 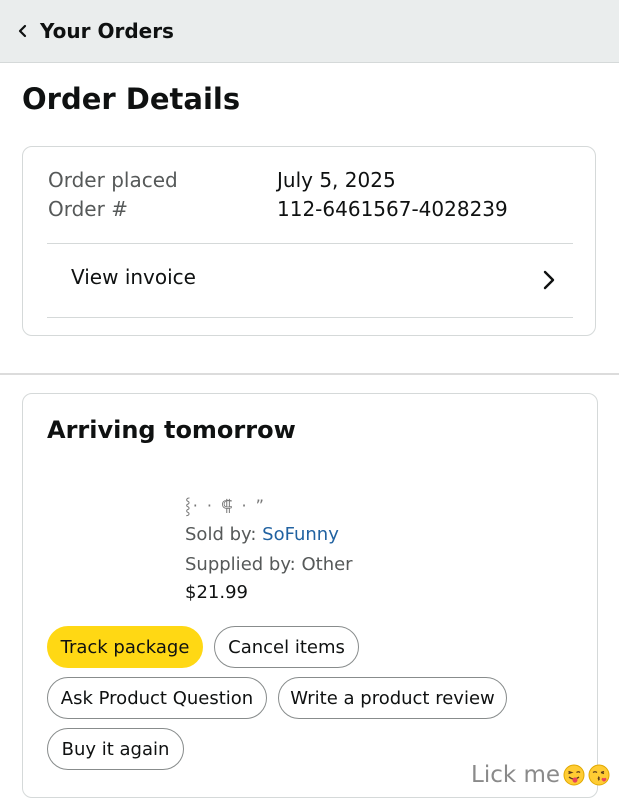 What do you see at coordinates (113, 180) in the screenshot?
I see `order-placed-label: Order placed` at bounding box center [113, 180].